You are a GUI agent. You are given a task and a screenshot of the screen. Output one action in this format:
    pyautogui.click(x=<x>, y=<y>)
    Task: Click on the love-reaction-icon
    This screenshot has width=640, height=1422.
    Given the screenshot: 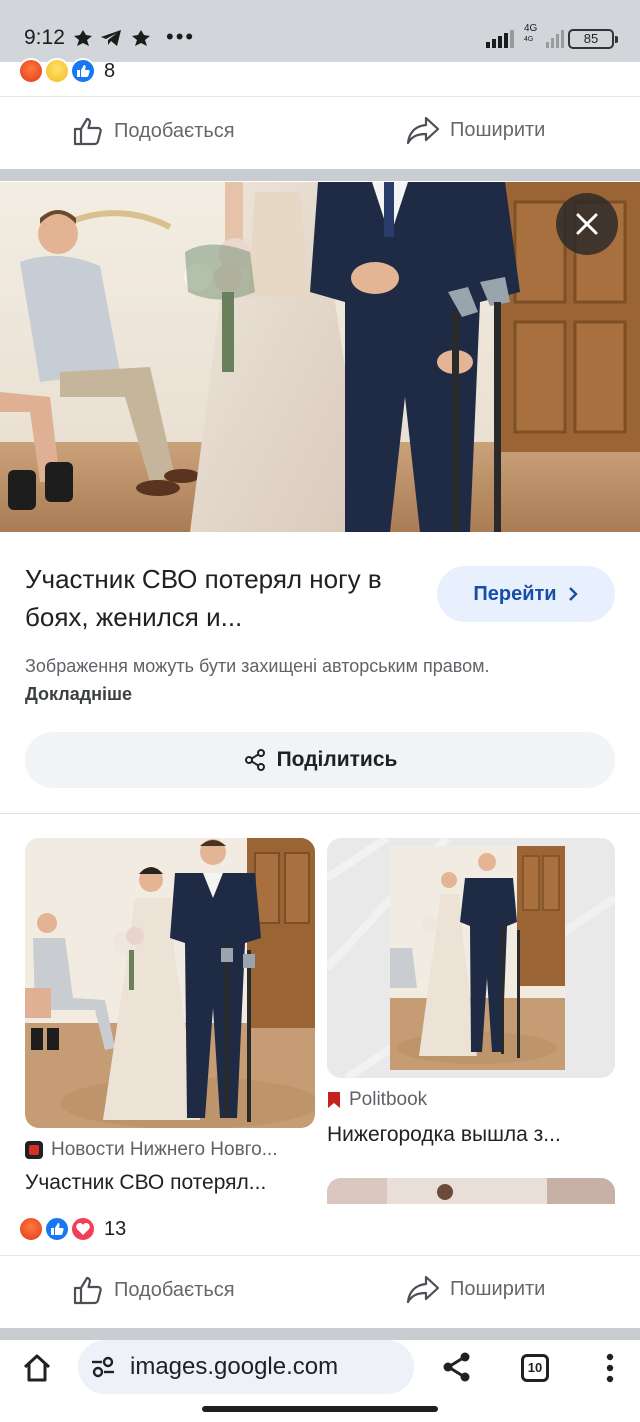 What is the action you would take?
    pyautogui.click(x=83, y=1229)
    